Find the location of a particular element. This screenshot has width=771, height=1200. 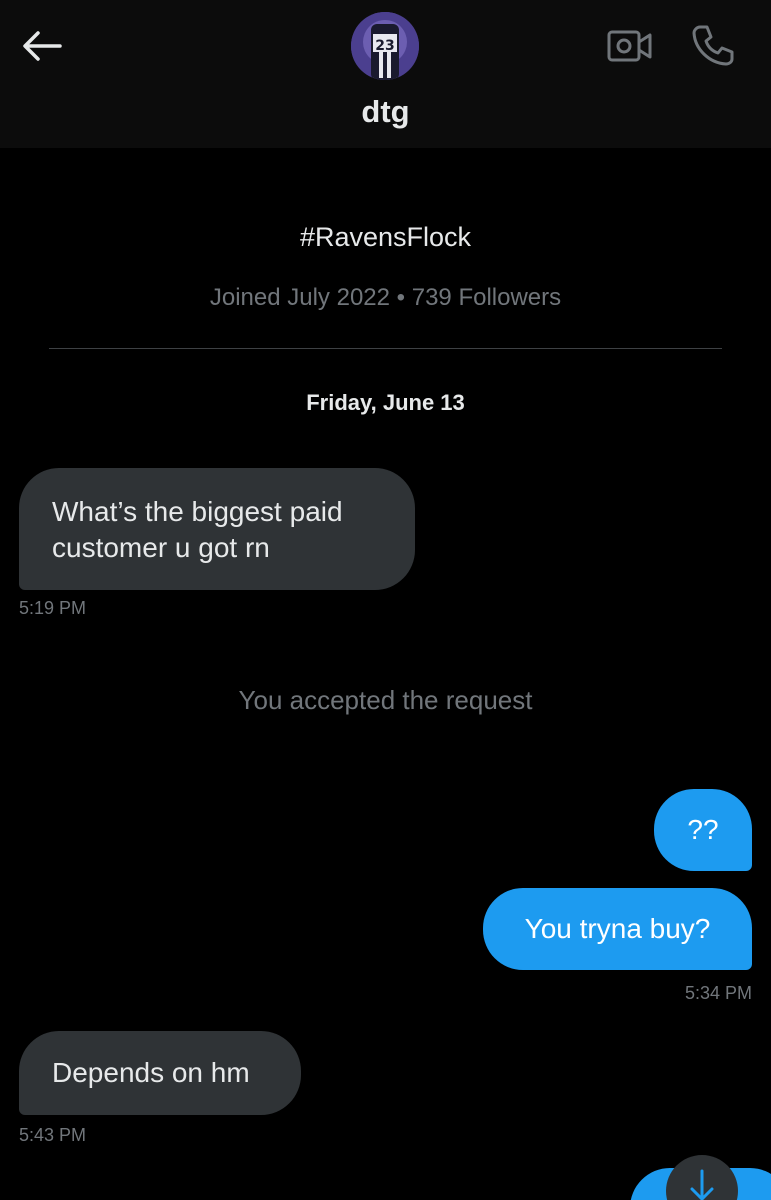

avatar-image: 23 is located at coordinates (385, 46).